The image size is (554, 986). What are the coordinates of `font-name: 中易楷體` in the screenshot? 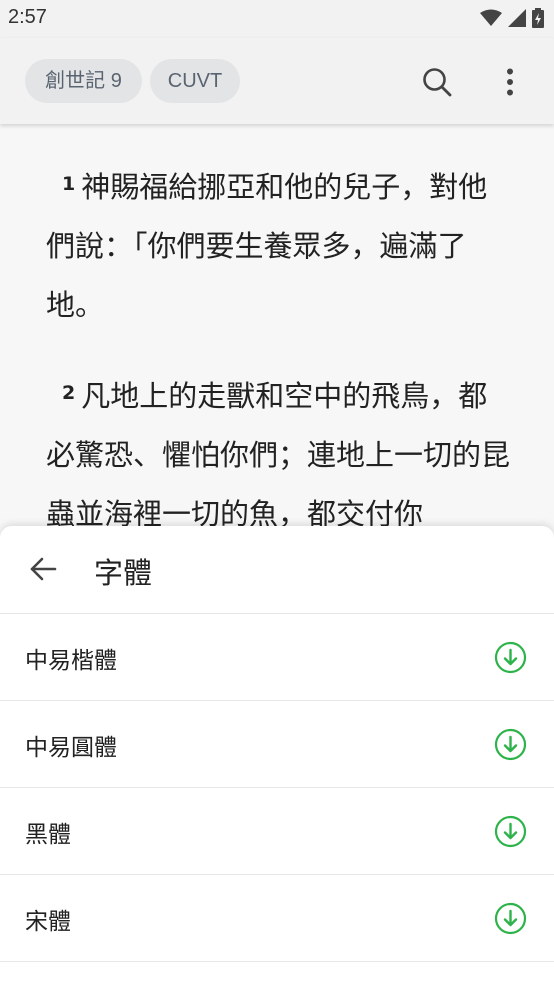 It's located at (71, 661).